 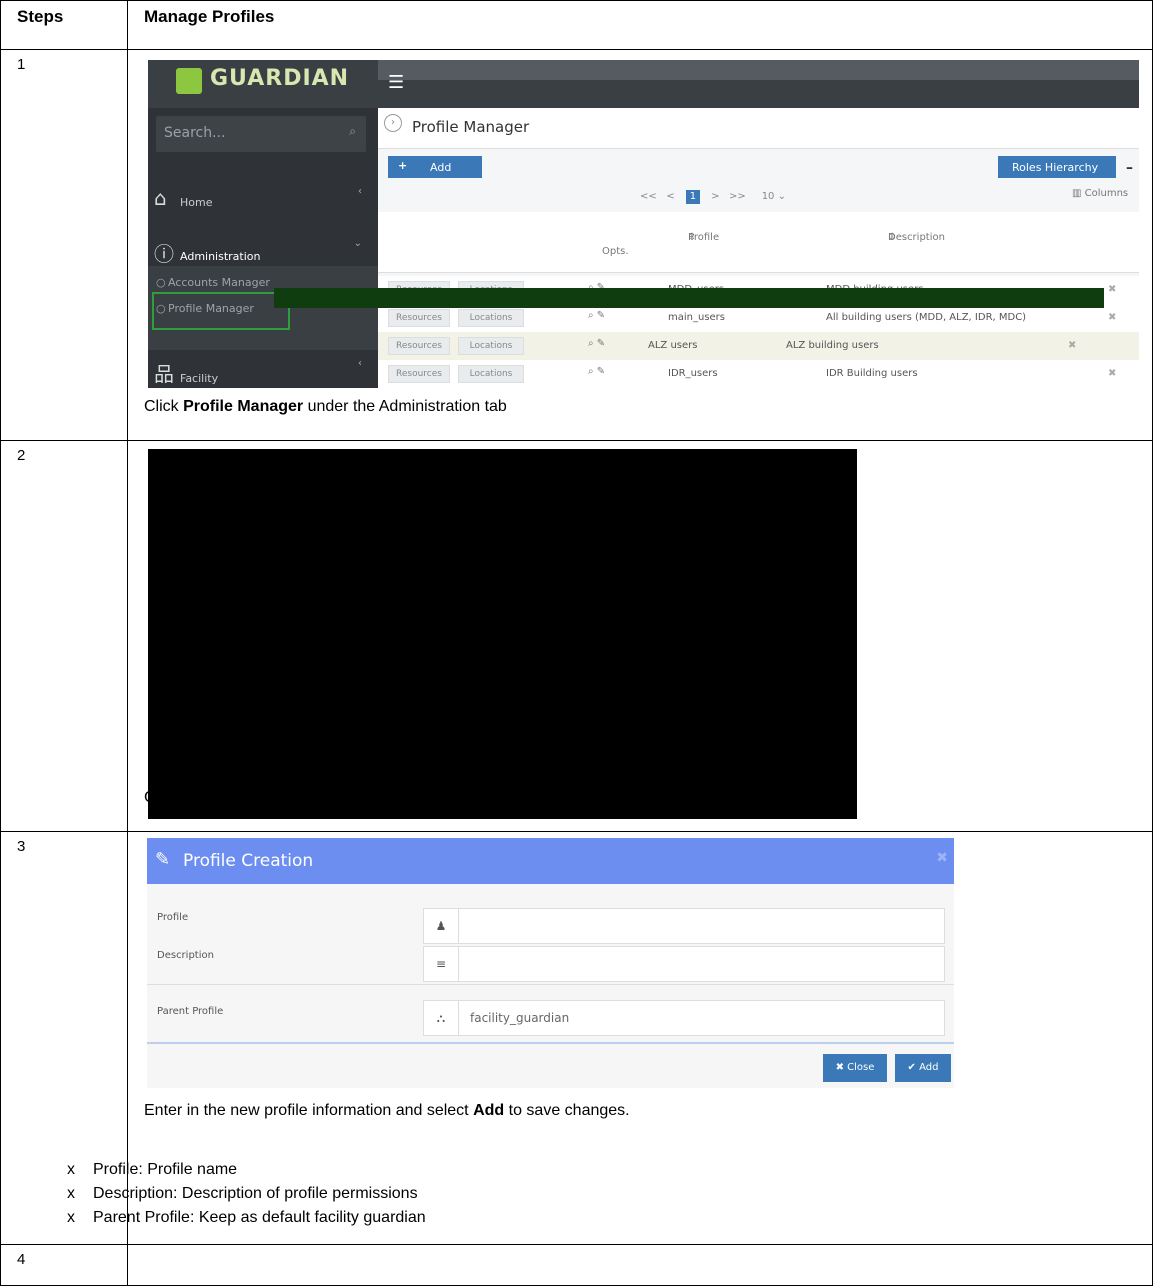 What do you see at coordinates (471, 127) in the screenshot?
I see `page-title: Profile Manager` at bounding box center [471, 127].